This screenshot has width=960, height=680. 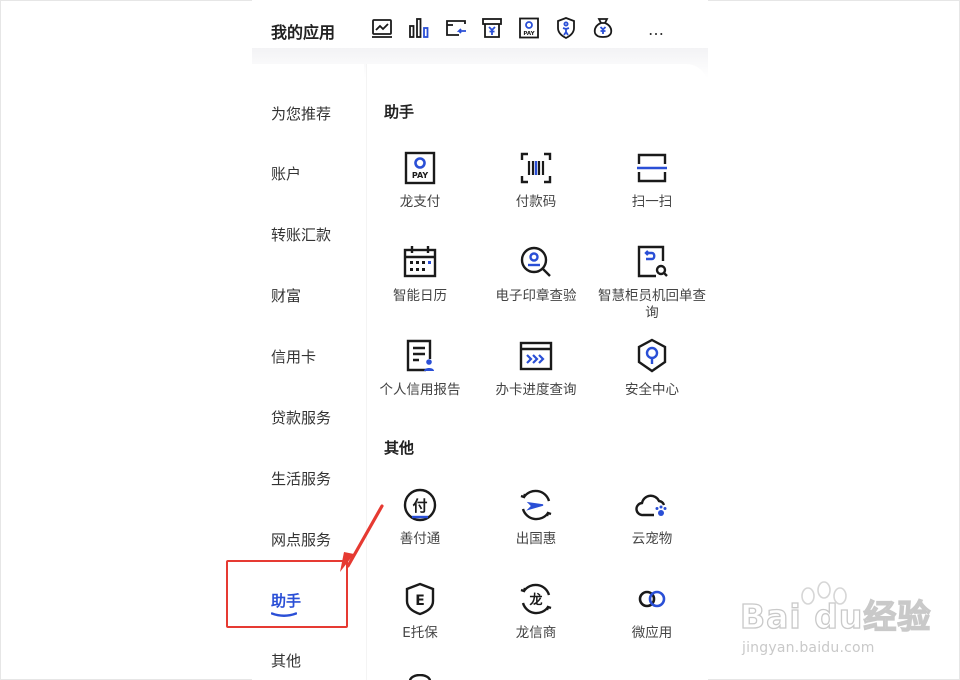 I want to click on sidebar-item-transfer: 转账汇款, so click(x=301, y=235).